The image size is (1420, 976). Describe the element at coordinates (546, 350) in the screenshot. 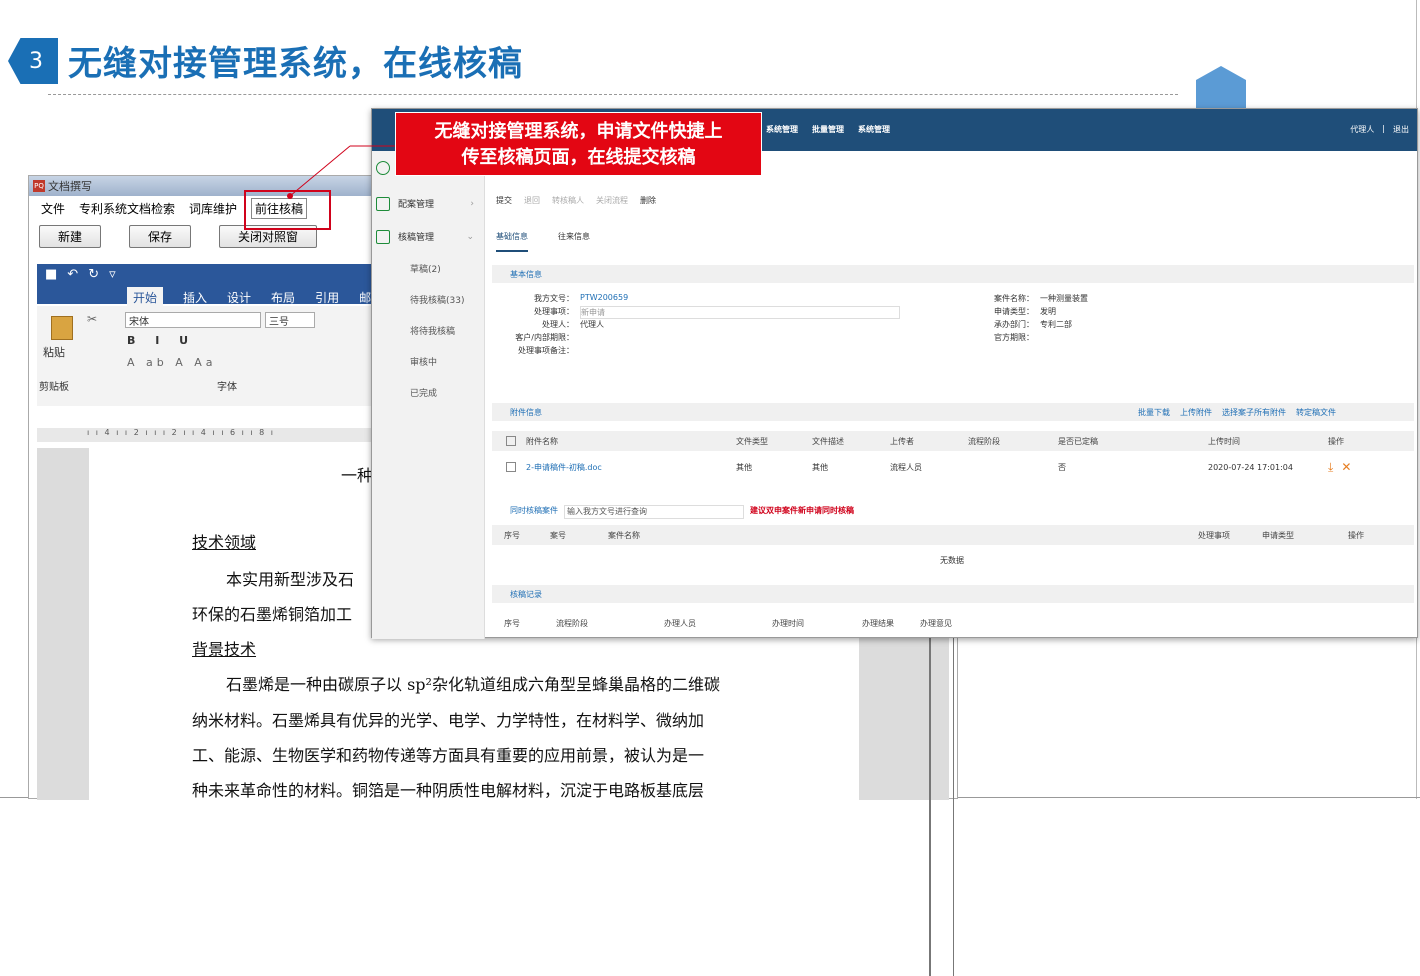

I see `info-row: 处理事项备注：` at that location.